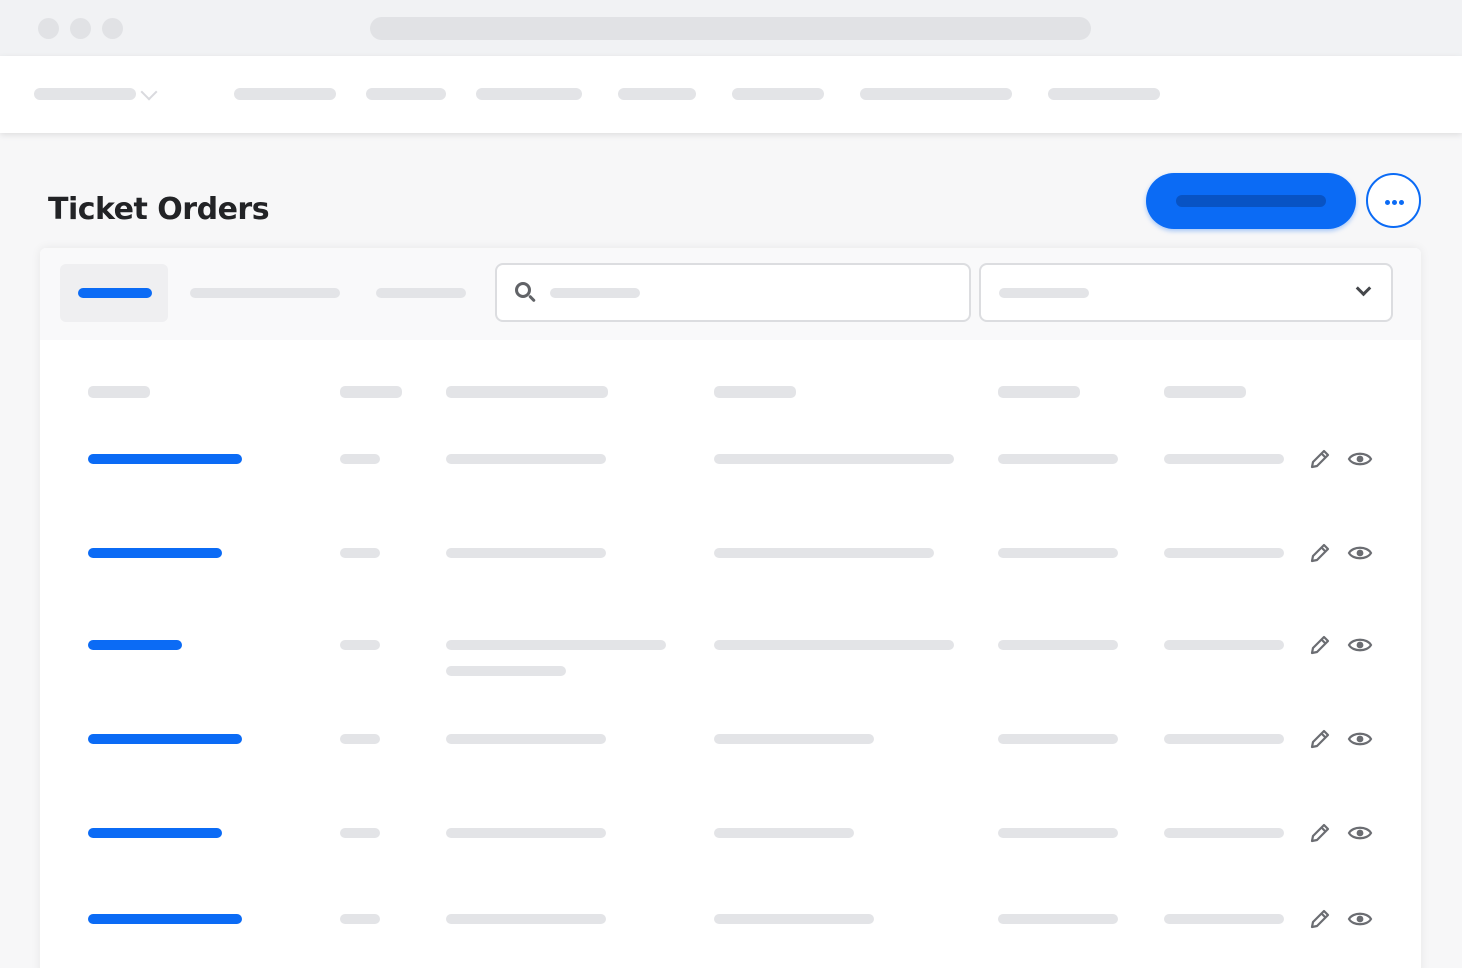 The width and height of the screenshot is (1462, 968). Describe the element at coordinates (731, 94) in the screenshot. I see `top-navigation` at that location.